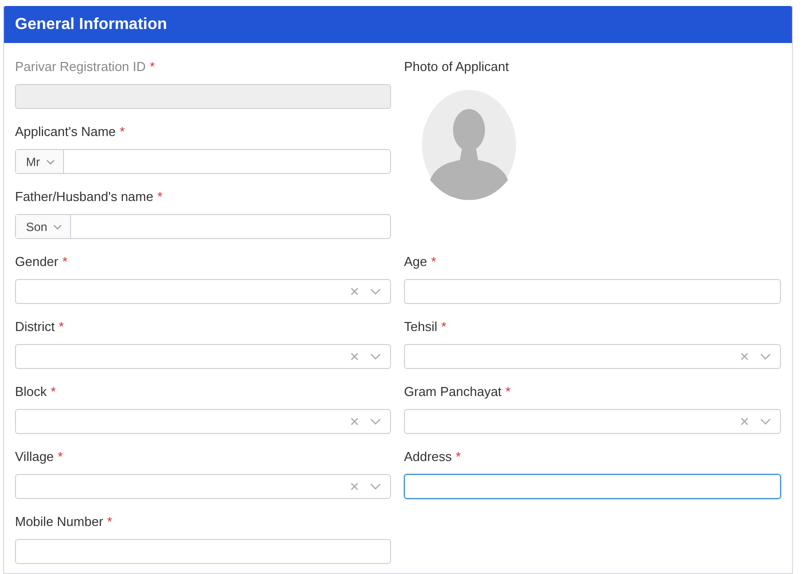 The width and height of the screenshot is (803, 574). I want to click on avatar-icon, so click(469, 145).